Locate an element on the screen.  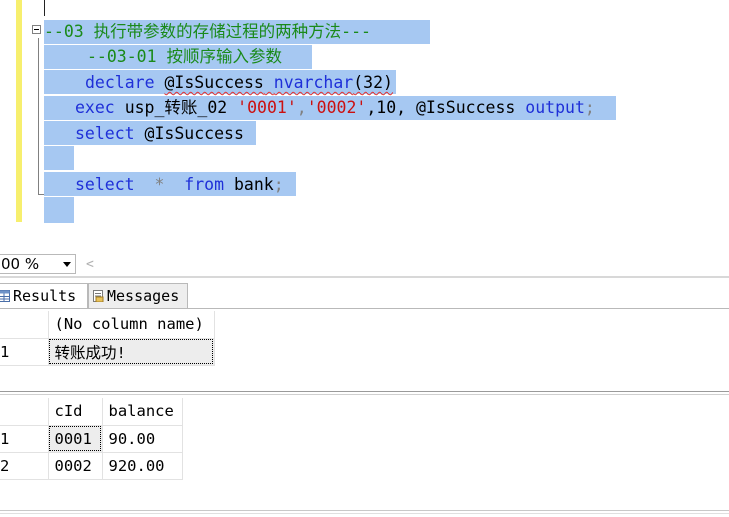
type-nvarchar: nvarchar is located at coordinates (313, 82).